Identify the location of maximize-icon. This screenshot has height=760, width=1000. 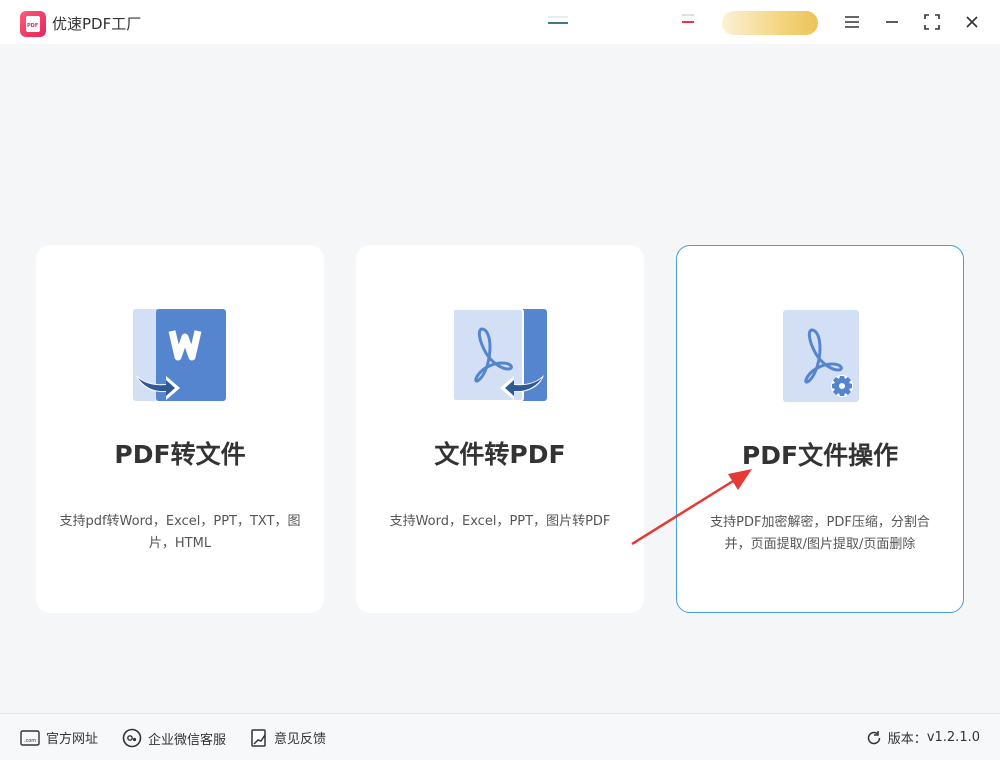
(932, 22).